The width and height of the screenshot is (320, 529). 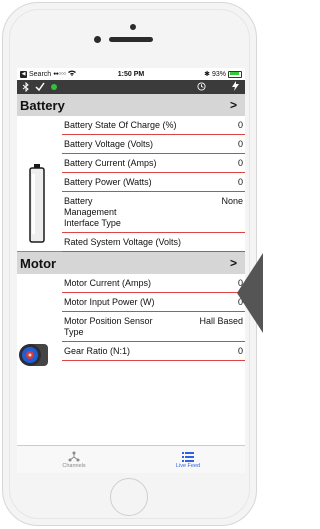 What do you see at coordinates (42, 105) in the screenshot?
I see `section-title: Battery` at bounding box center [42, 105].